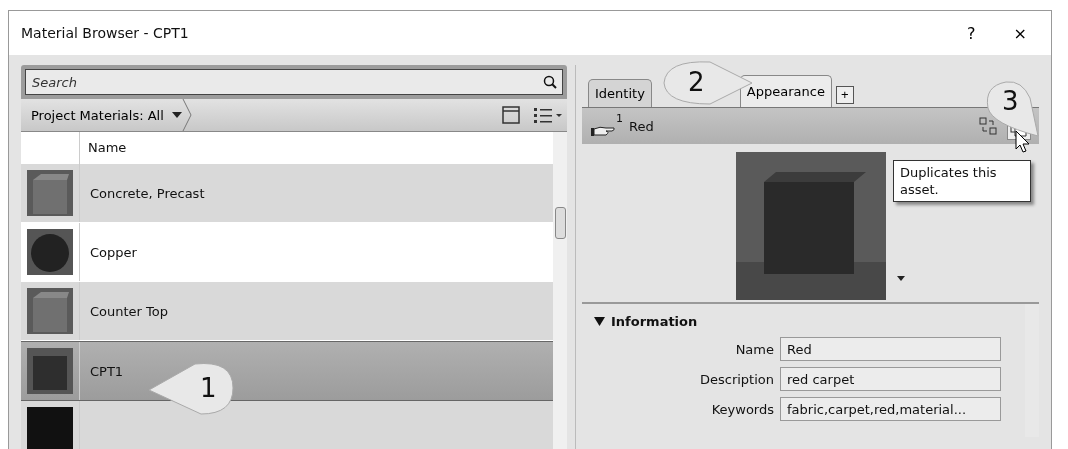 The width and height of the screenshot is (1068, 449). Describe the element at coordinates (147, 193) in the screenshot. I see `material-name: Concrete, Precast` at that location.